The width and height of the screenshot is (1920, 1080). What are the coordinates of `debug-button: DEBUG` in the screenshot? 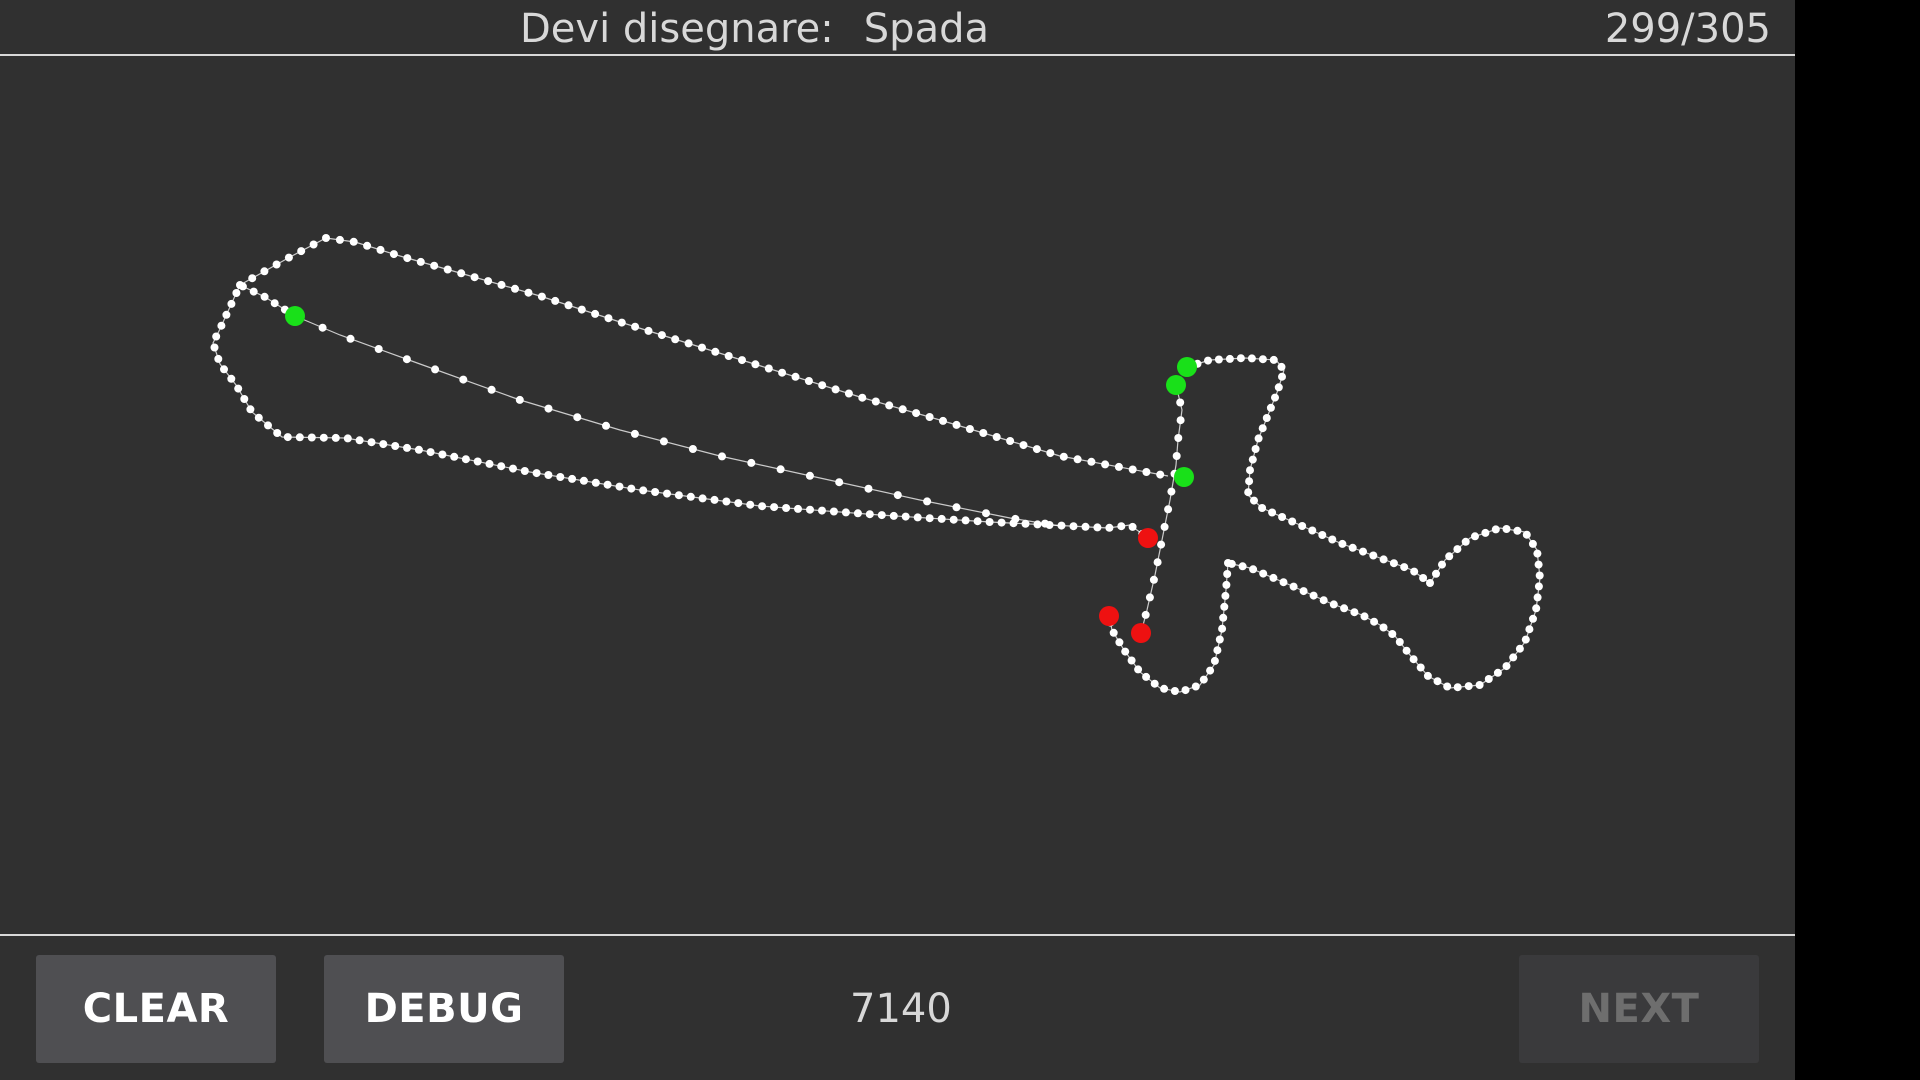 It's located at (444, 1009).